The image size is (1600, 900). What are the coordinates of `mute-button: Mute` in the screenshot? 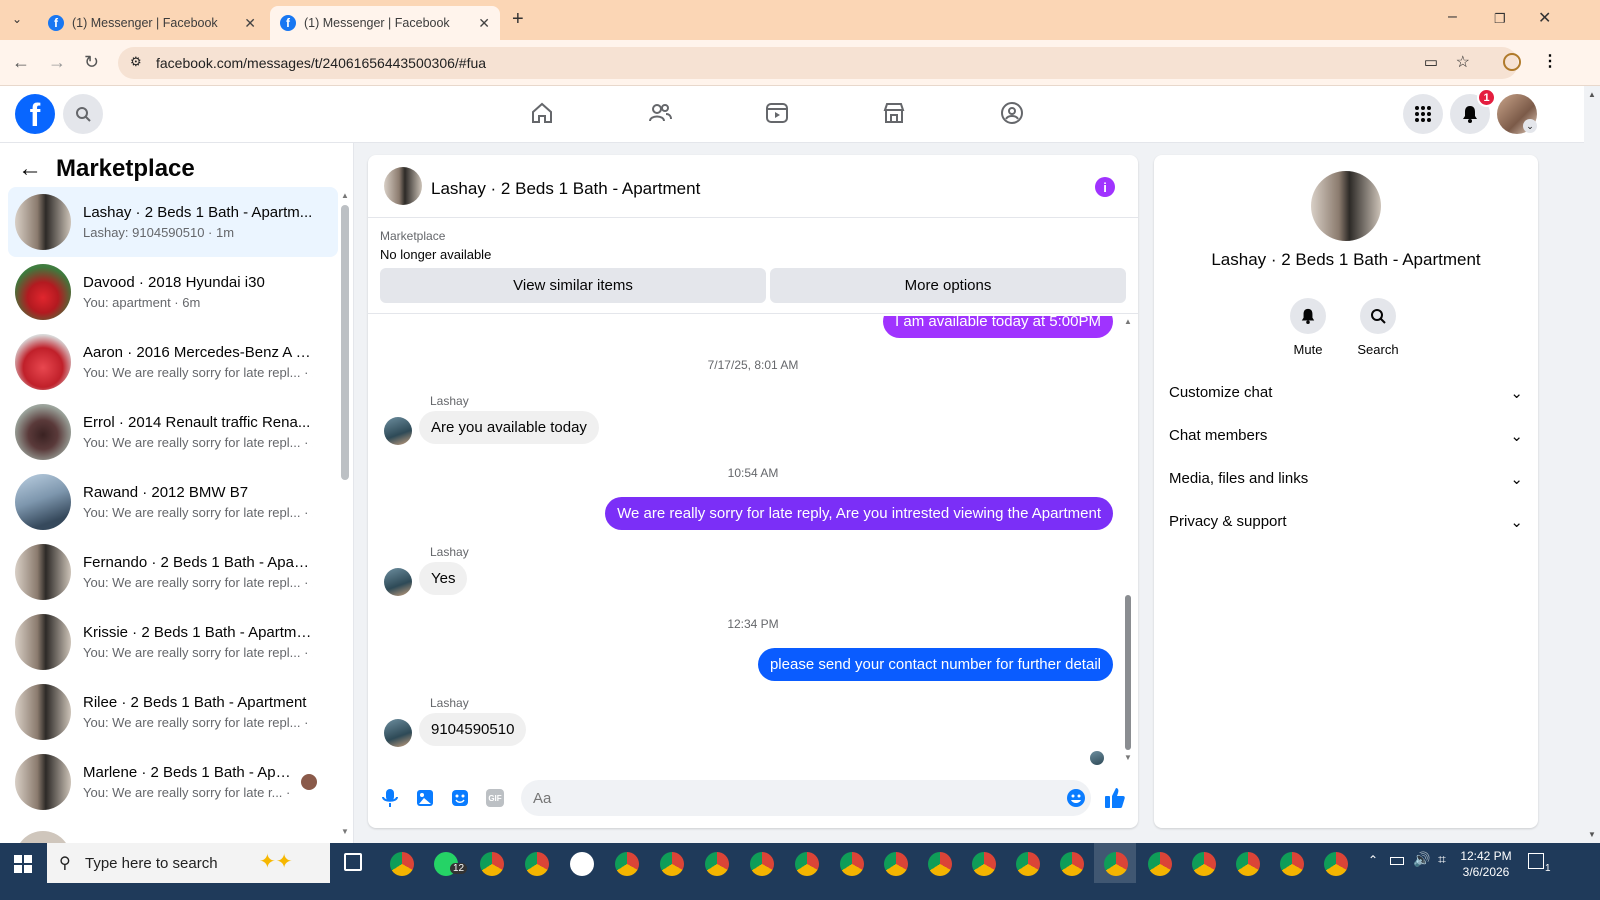 It's located at (1308, 327).